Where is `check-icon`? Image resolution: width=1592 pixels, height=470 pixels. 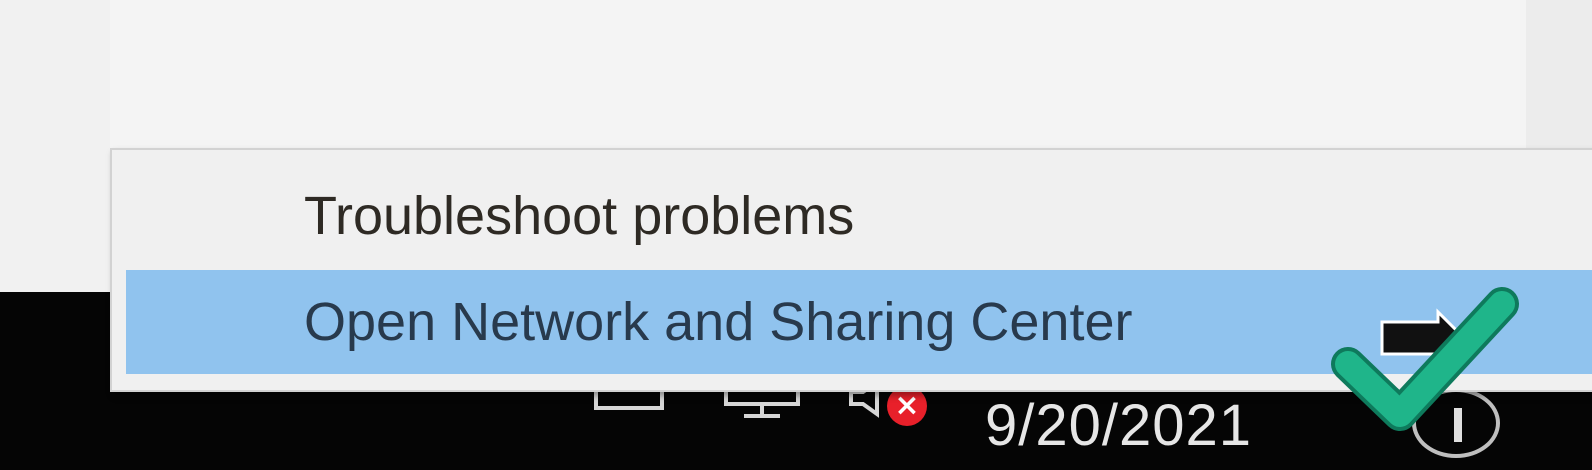 check-icon is located at coordinates (1425, 359).